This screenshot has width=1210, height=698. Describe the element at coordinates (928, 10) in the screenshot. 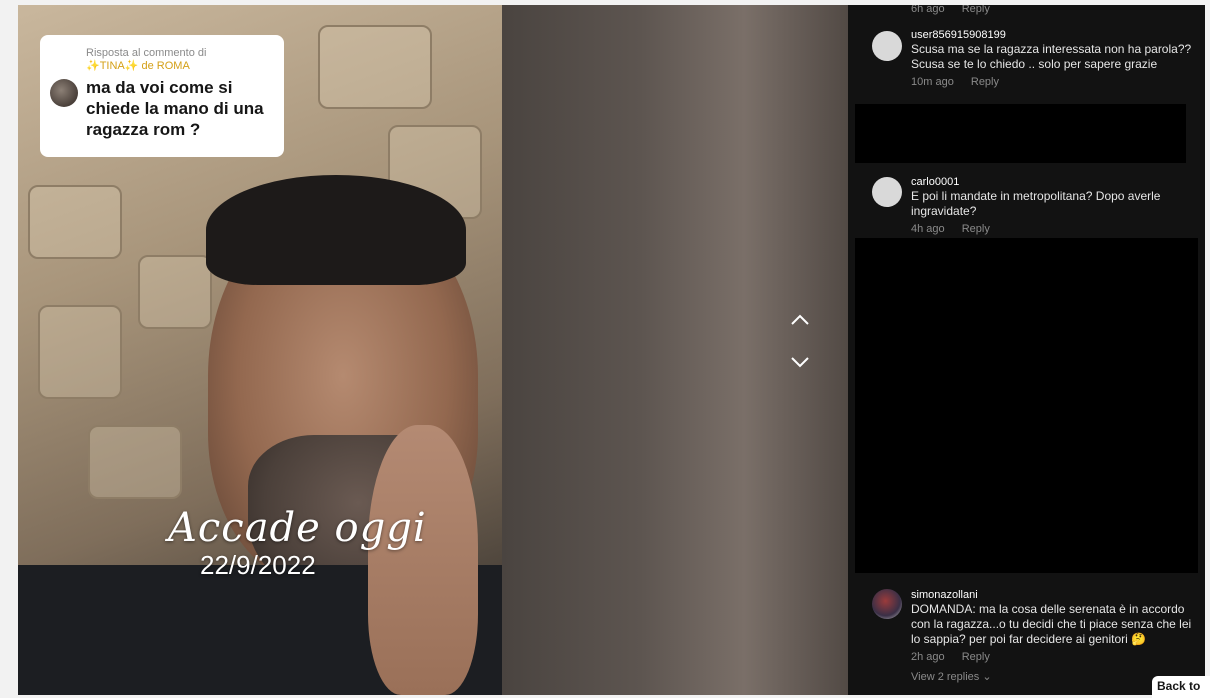

I see `comment-time: 6h ago` at that location.